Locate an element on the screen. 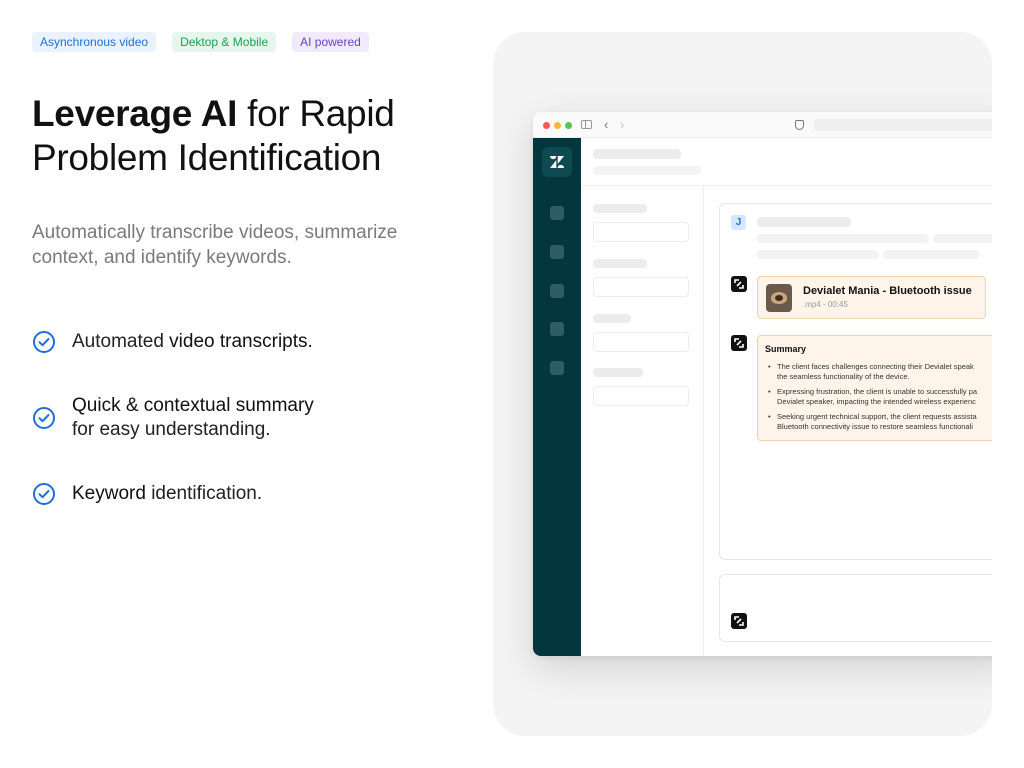 The width and height of the screenshot is (1024, 768). maximize-window-dot is located at coordinates (568, 125).